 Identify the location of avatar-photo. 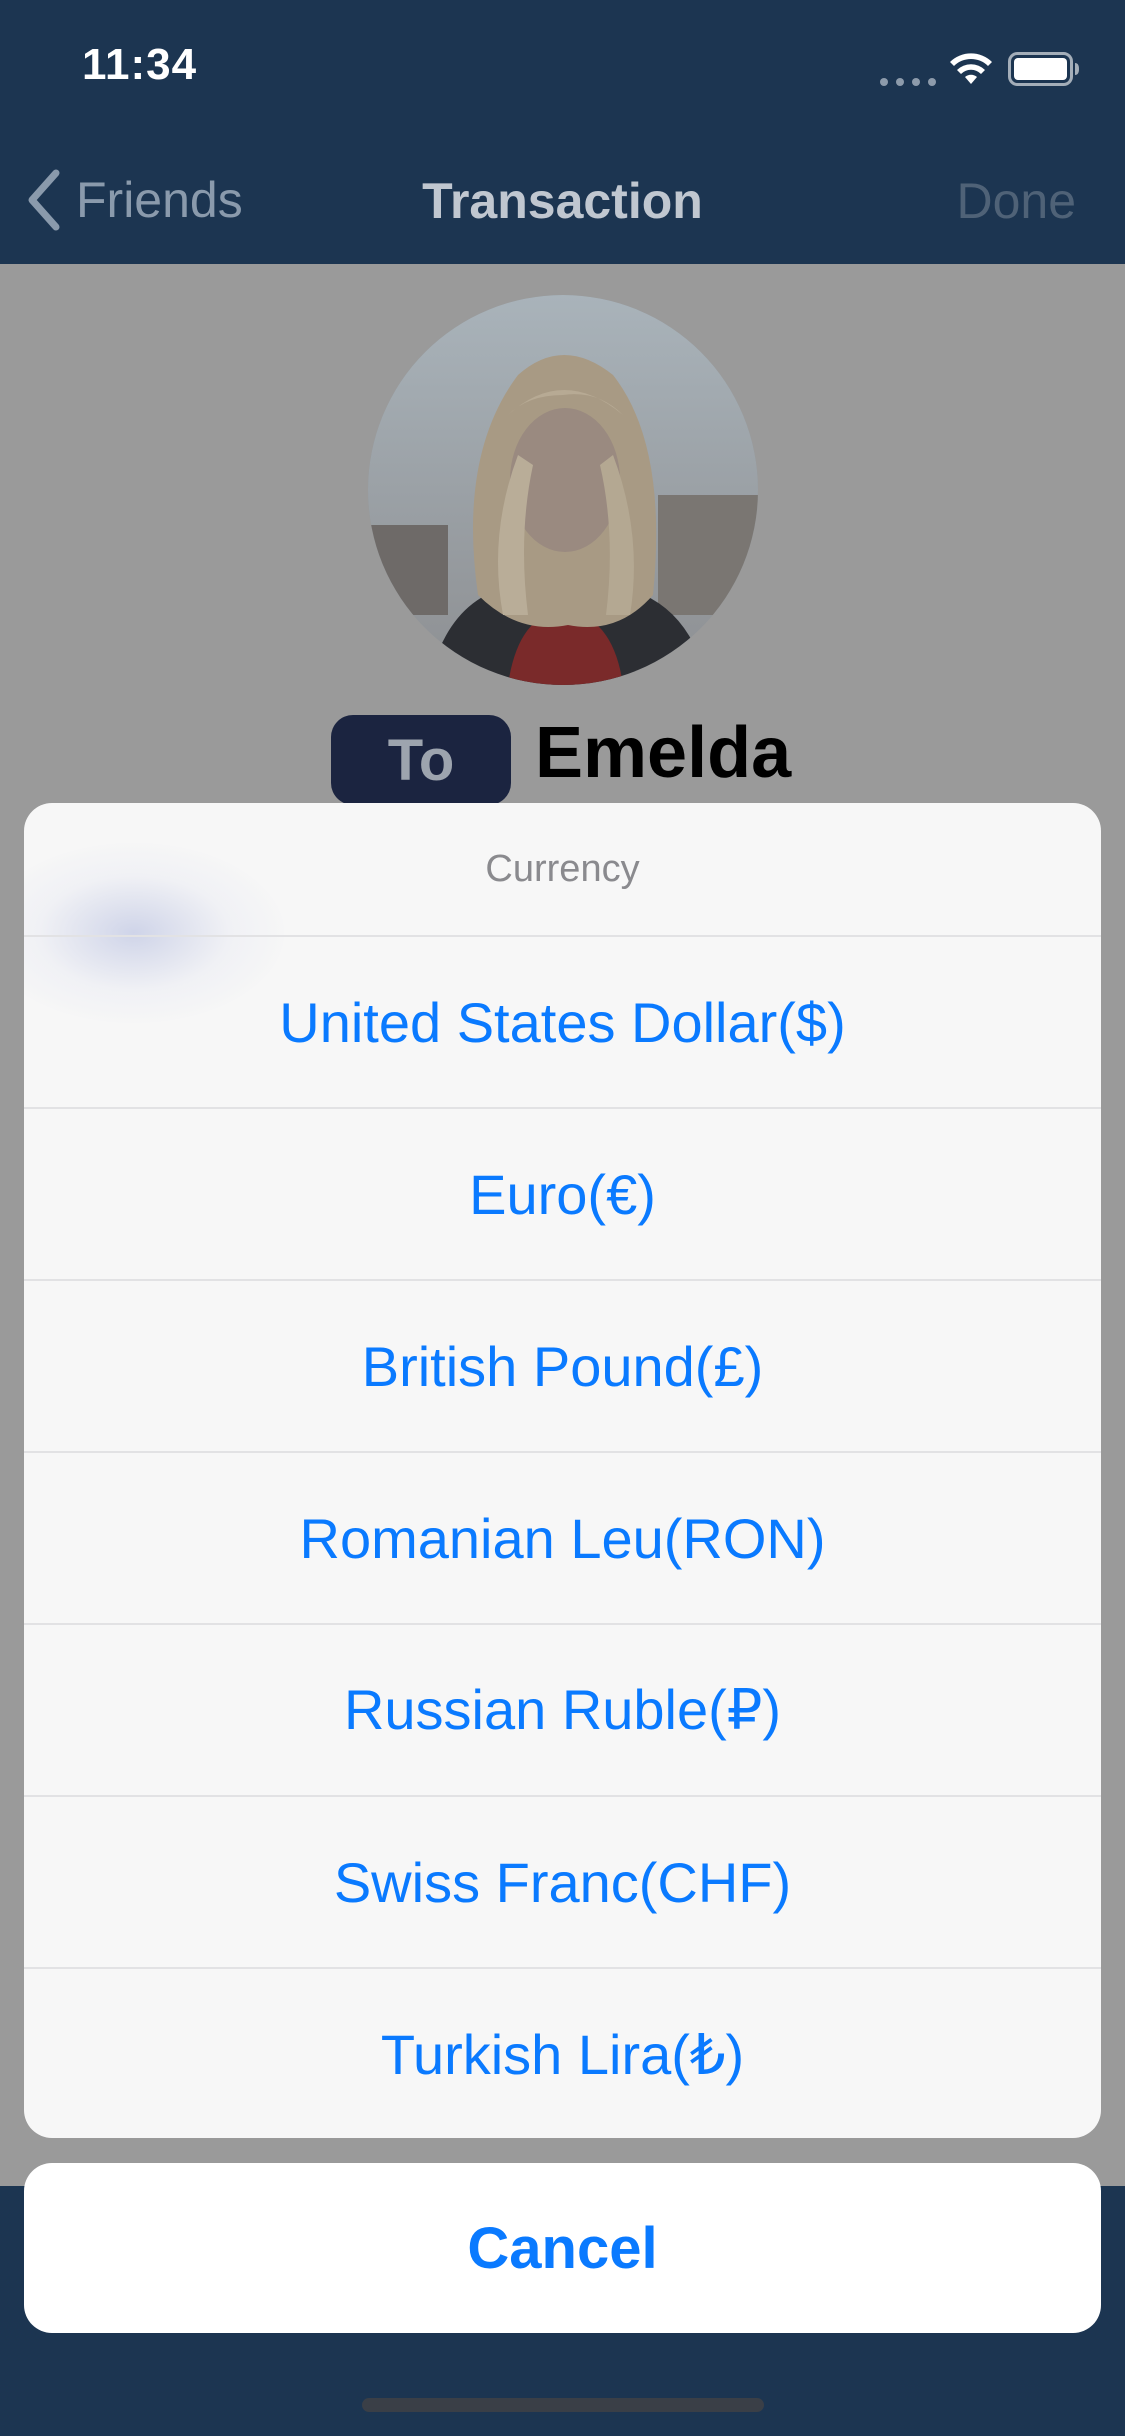
(563, 490).